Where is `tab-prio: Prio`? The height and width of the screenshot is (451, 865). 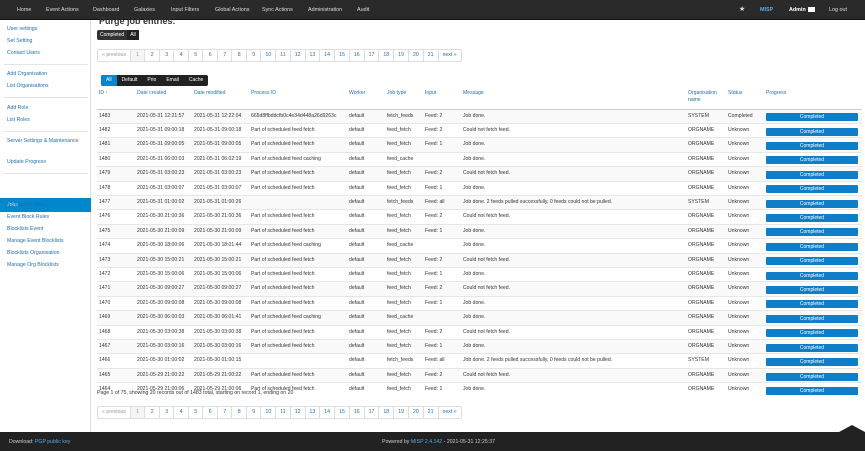 tab-prio: Prio is located at coordinates (151, 80).